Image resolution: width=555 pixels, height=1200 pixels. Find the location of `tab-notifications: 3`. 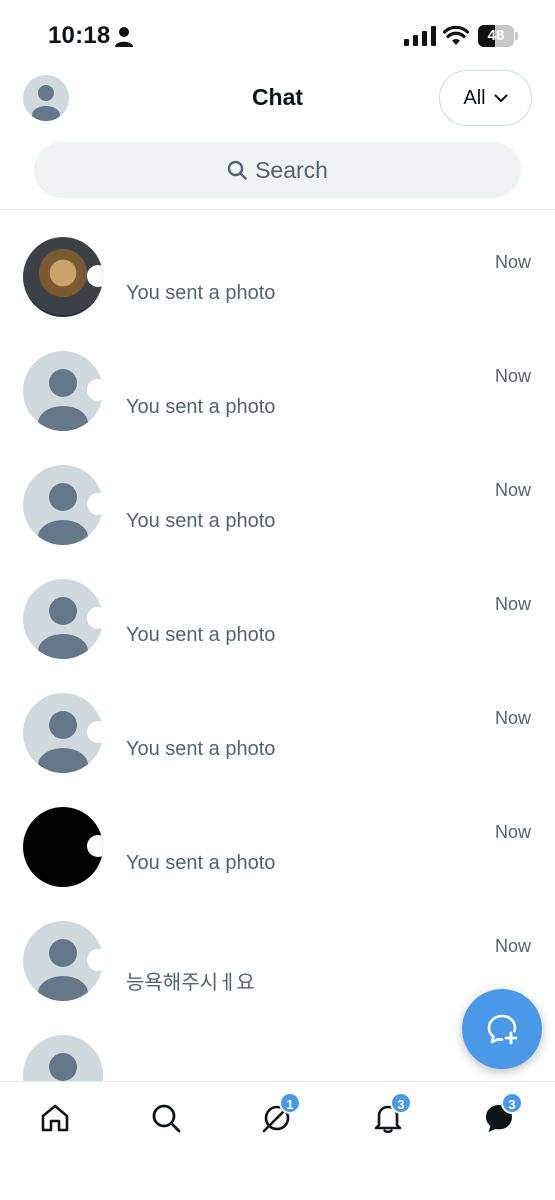

tab-notifications: 3 is located at coordinates (390, 1115).